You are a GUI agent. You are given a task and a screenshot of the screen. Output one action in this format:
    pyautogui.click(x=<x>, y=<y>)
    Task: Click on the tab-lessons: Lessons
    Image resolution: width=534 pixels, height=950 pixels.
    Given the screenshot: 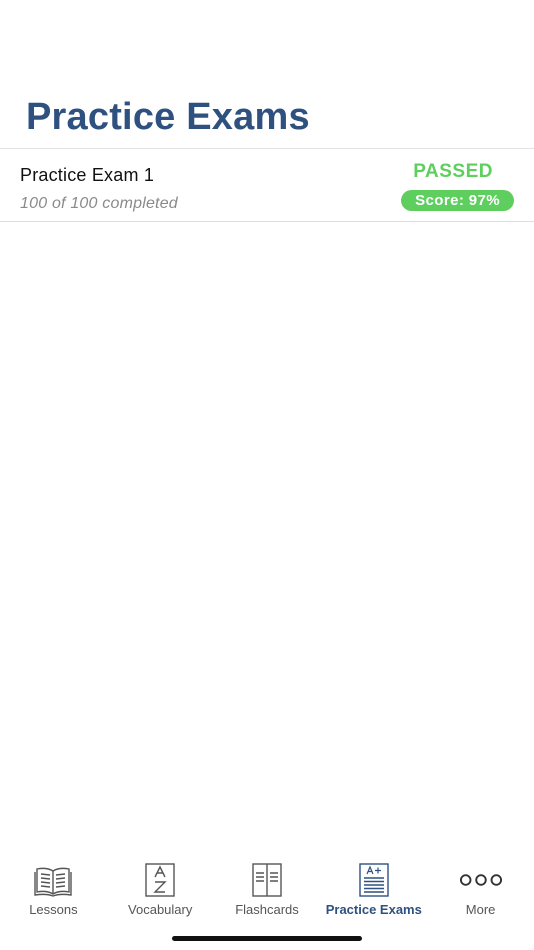 What is the action you would take?
    pyautogui.click(x=53, y=887)
    